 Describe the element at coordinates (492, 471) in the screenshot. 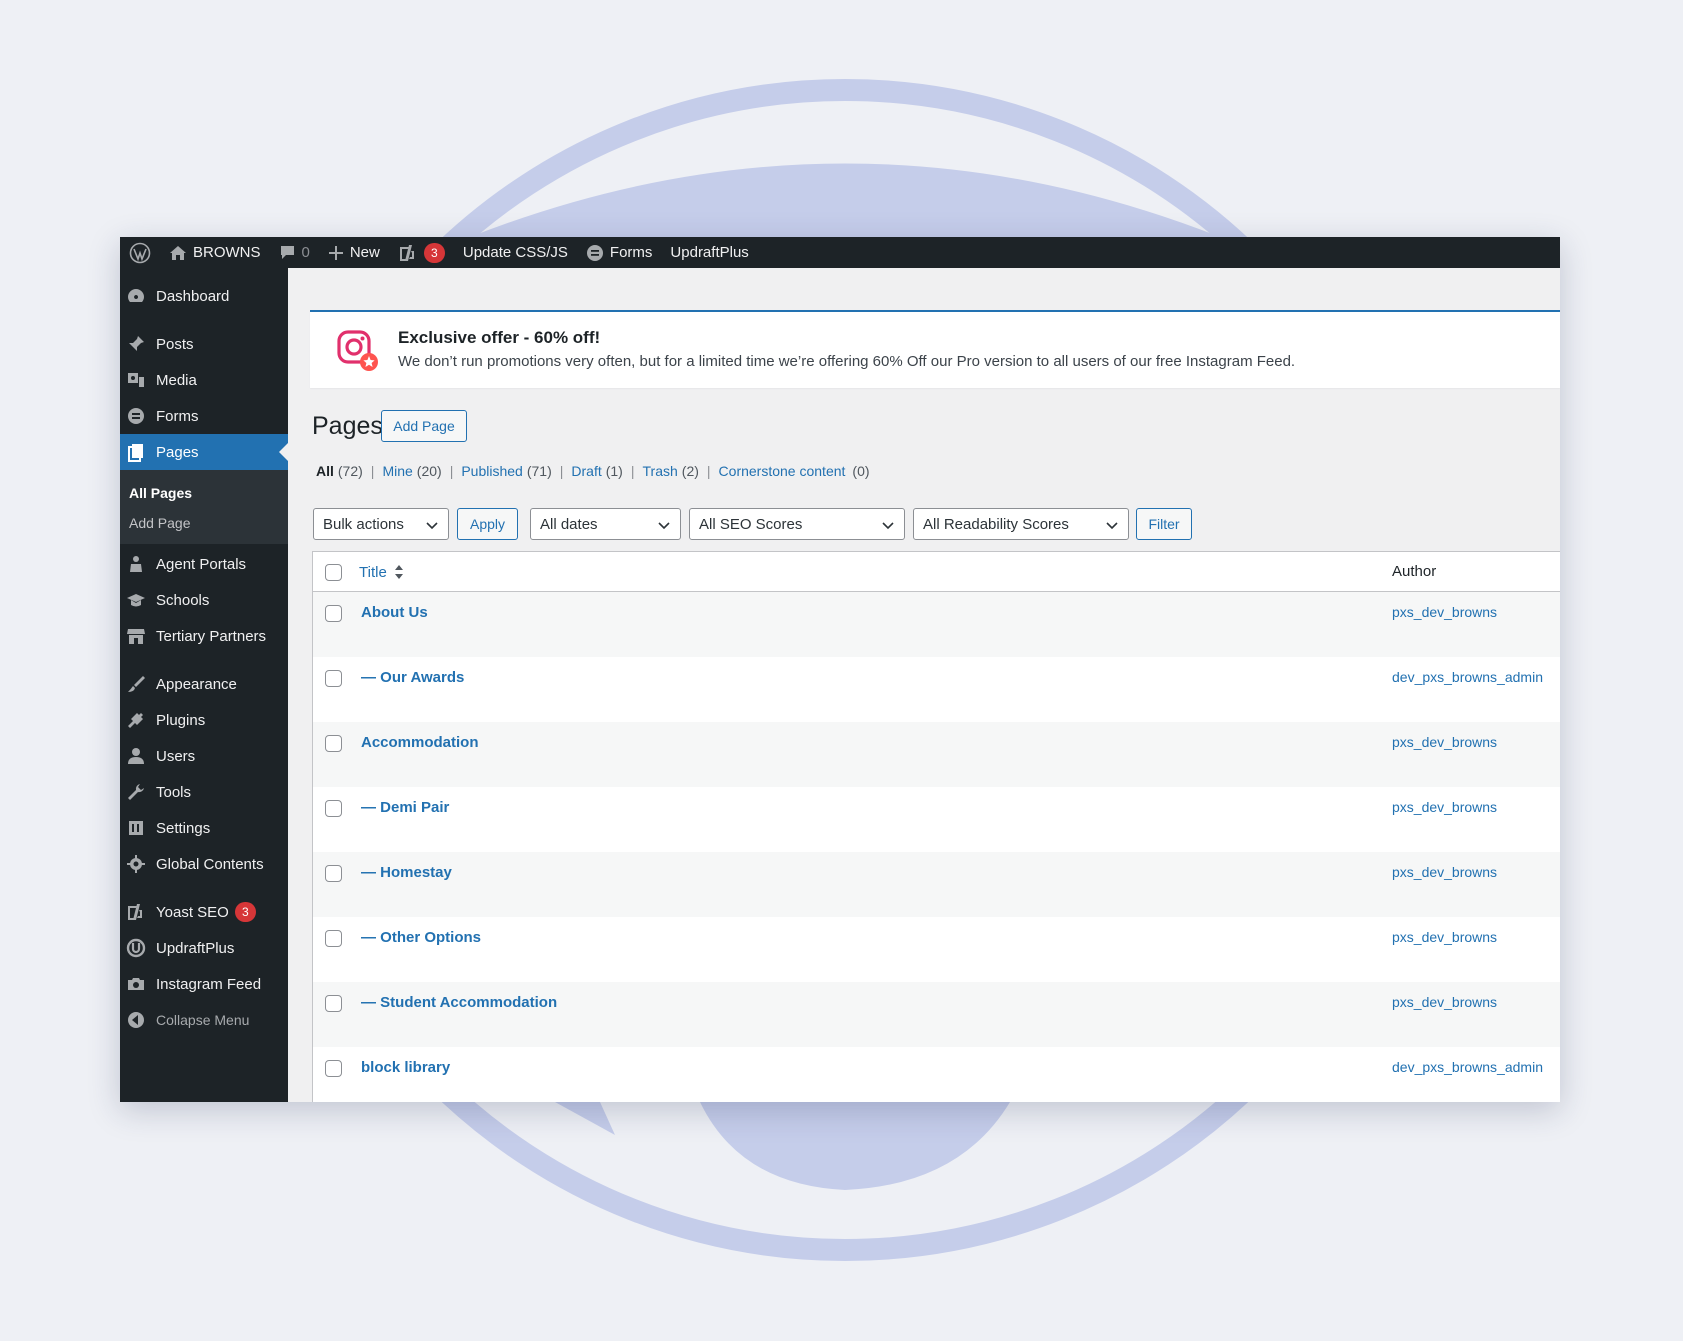

I see `view-published: Published` at that location.